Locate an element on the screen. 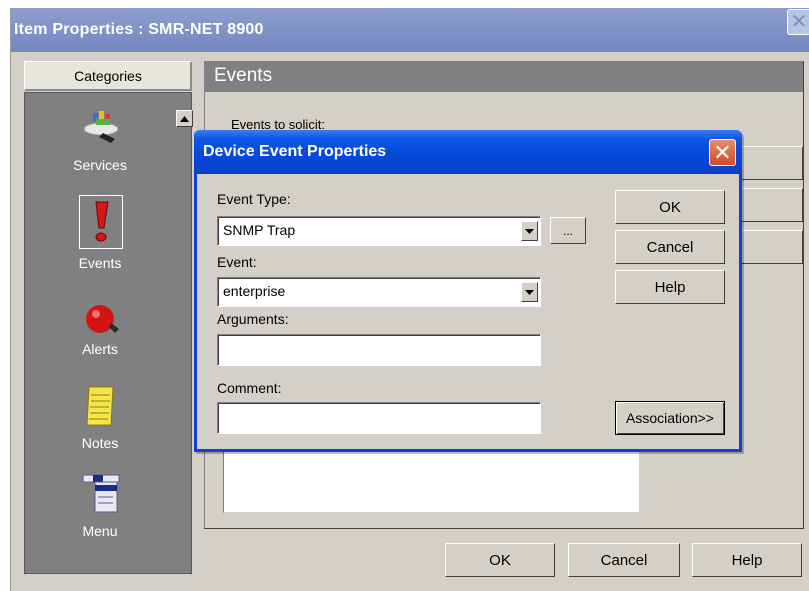  dialog-help-button: Help is located at coordinates (670, 287).